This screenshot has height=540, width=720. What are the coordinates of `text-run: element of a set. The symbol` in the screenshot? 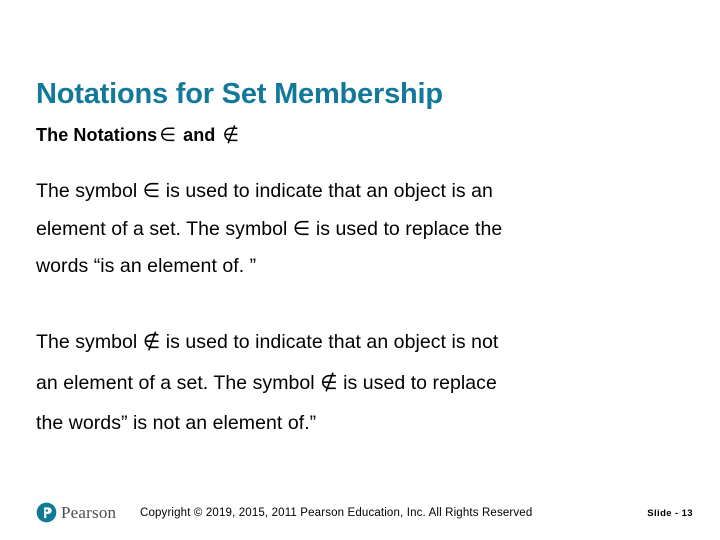 It's located at (162, 228).